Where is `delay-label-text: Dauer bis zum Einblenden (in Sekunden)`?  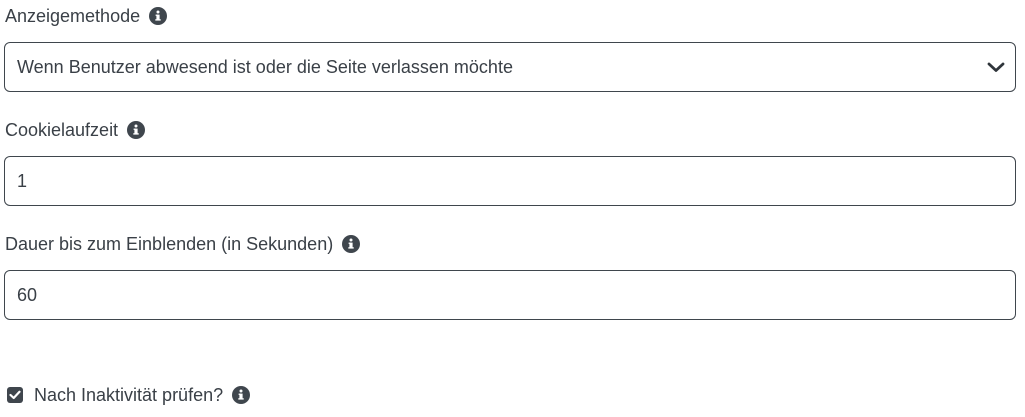 delay-label-text: Dauer bis zum Einblenden (in Sekunden) is located at coordinates (169, 244).